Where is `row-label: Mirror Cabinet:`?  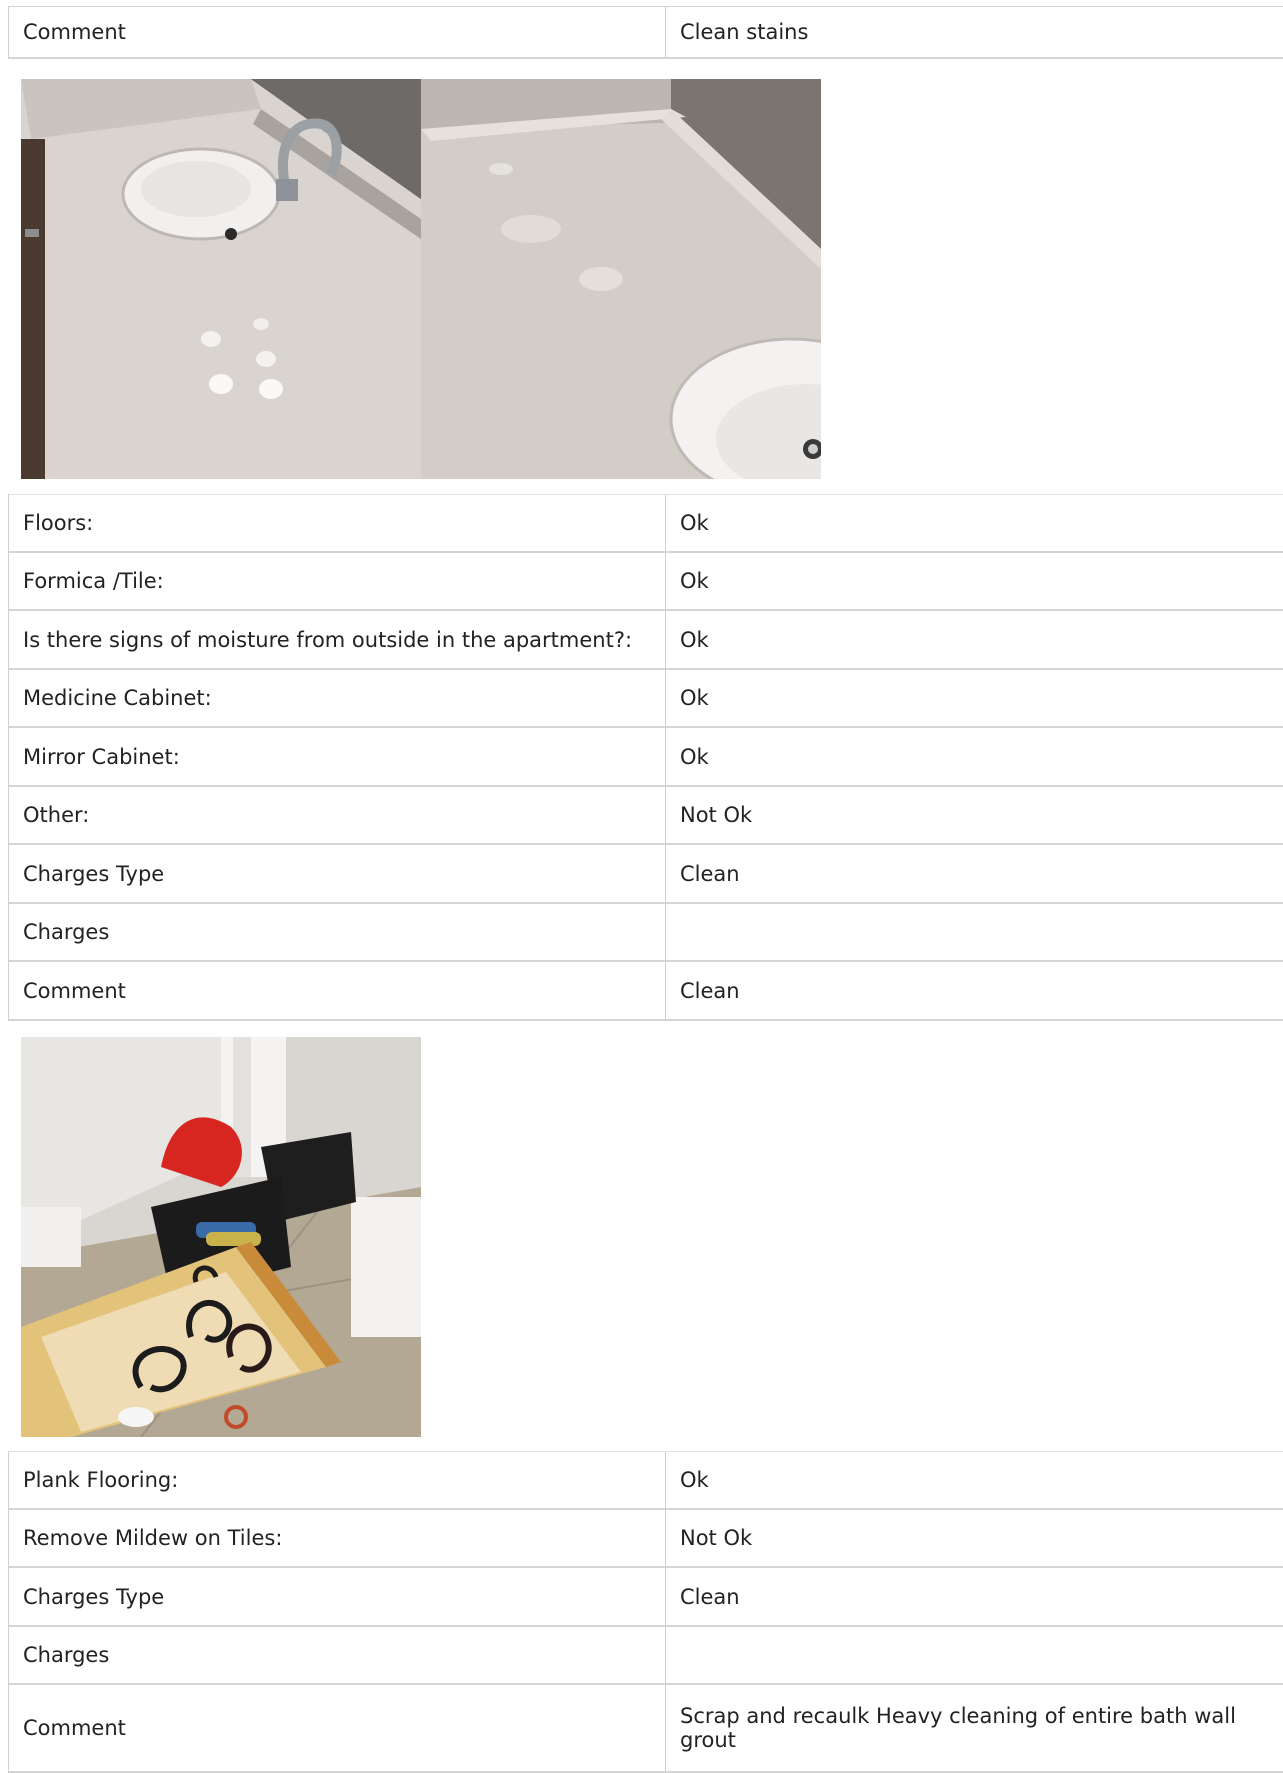 row-label: Mirror Cabinet: is located at coordinates (337, 756).